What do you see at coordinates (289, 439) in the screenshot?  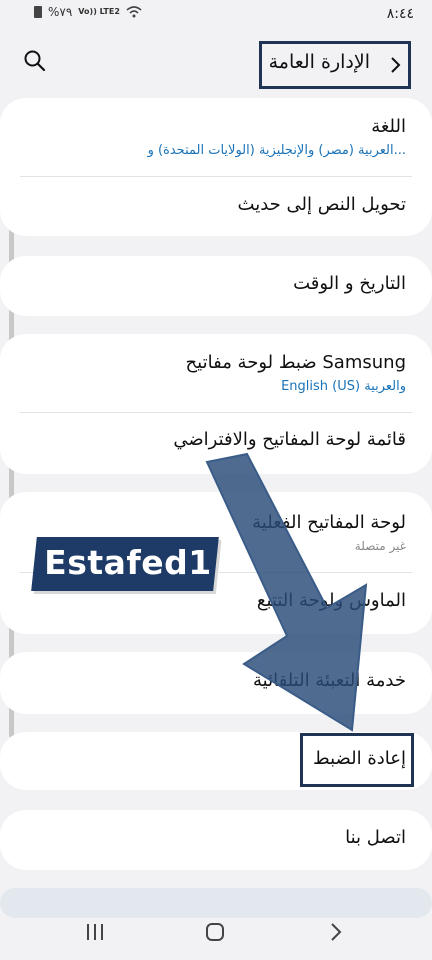 I see `item-title: قائمة لوحة المفاتيح والافتراضي` at bounding box center [289, 439].